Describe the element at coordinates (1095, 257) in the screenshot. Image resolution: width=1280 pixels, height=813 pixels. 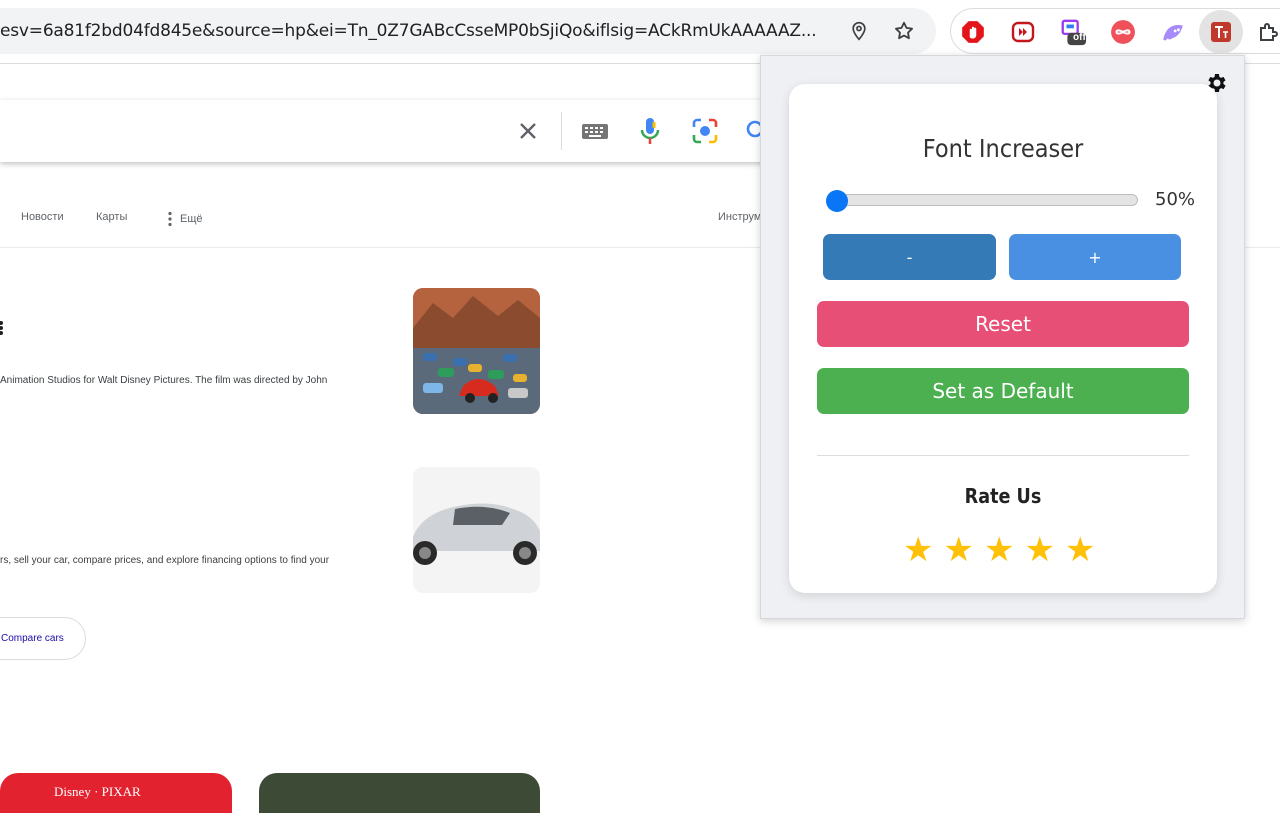
I see `increase-font-button: +` at that location.